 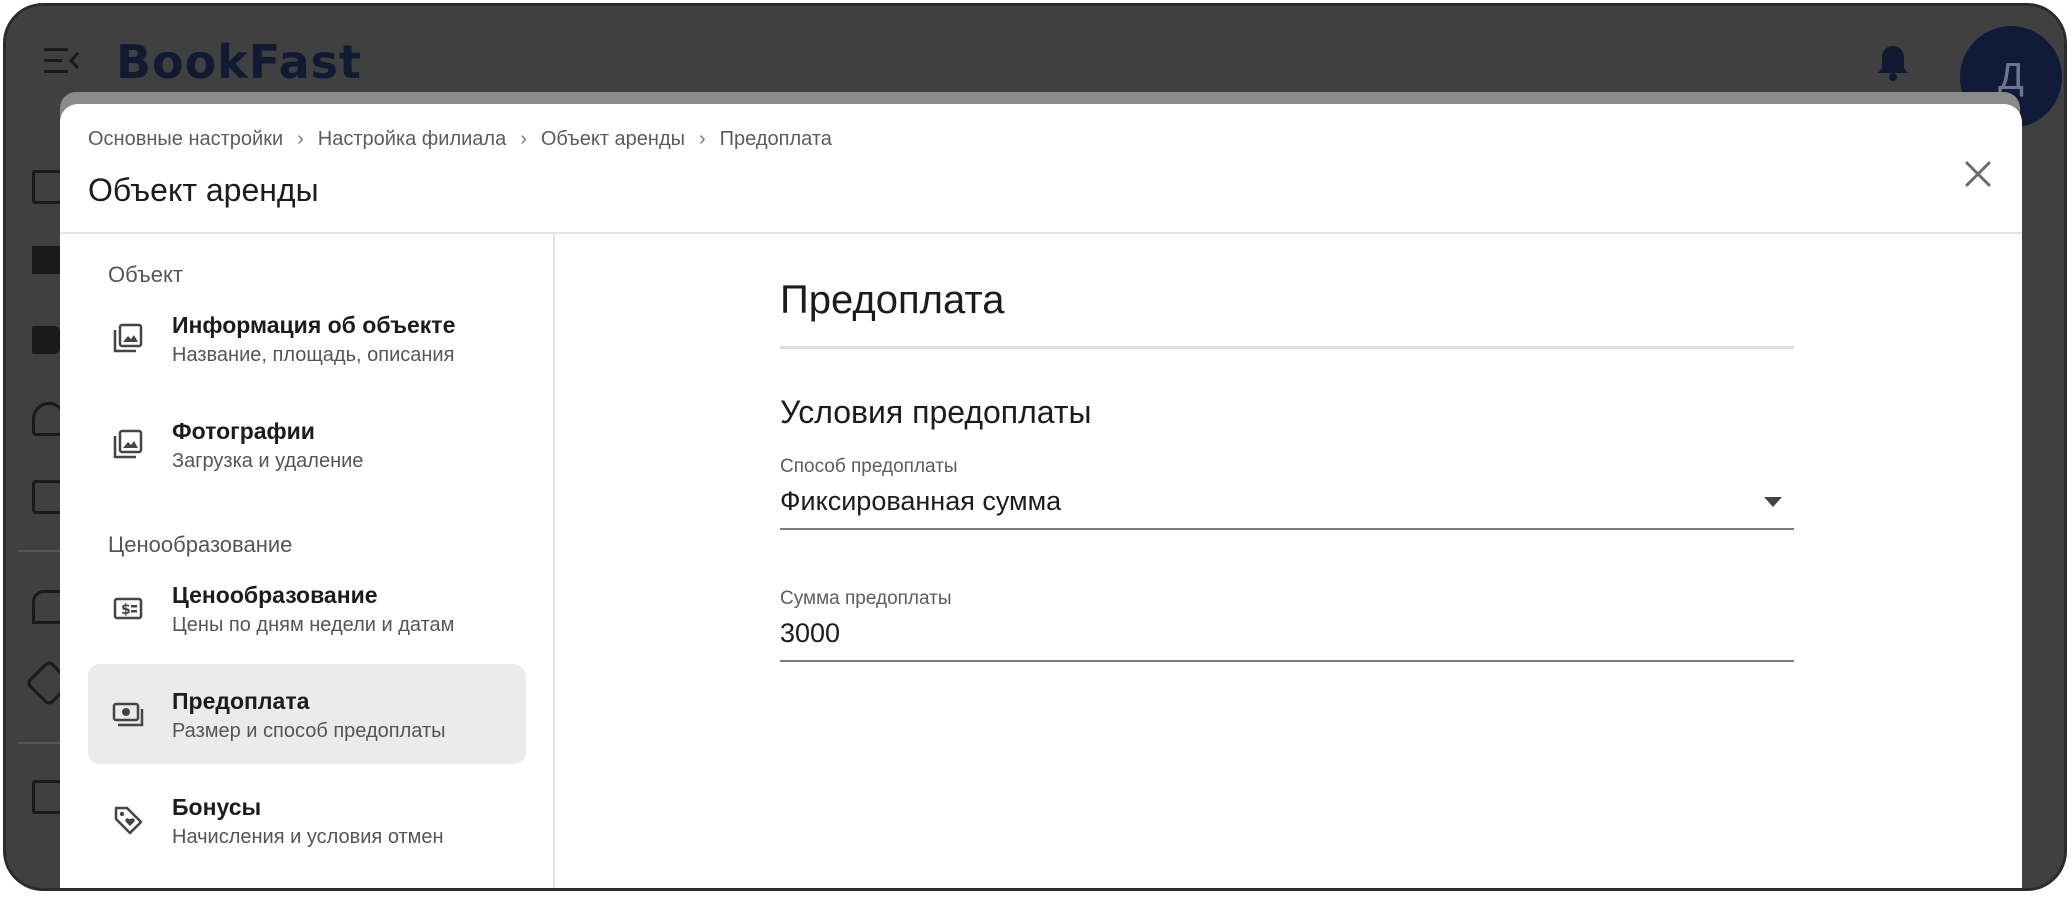 What do you see at coordinates (1287, 493) in the screenshot?
I see `prepayment-method-select: Способ предоплаты Фиксированная сумма` at bounding box center [1287, 493].